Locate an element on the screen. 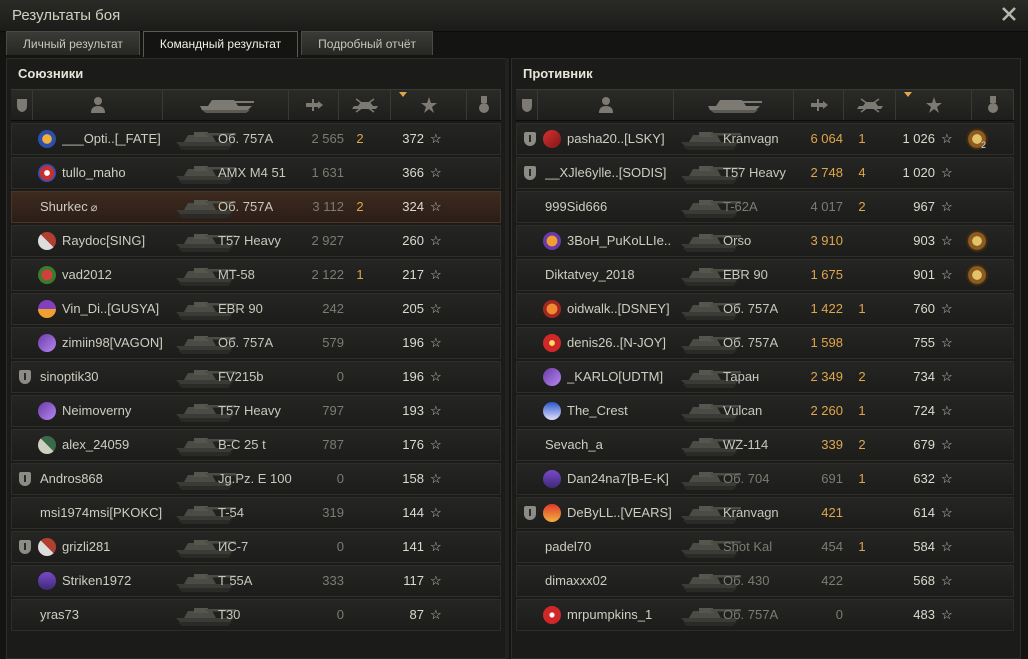 The height and width of the screenshot is (659, 1028). player-row: Dan24na7[B-E-K] Об. 704 691 1 632 ☆ is located at coordinates (765, 479).